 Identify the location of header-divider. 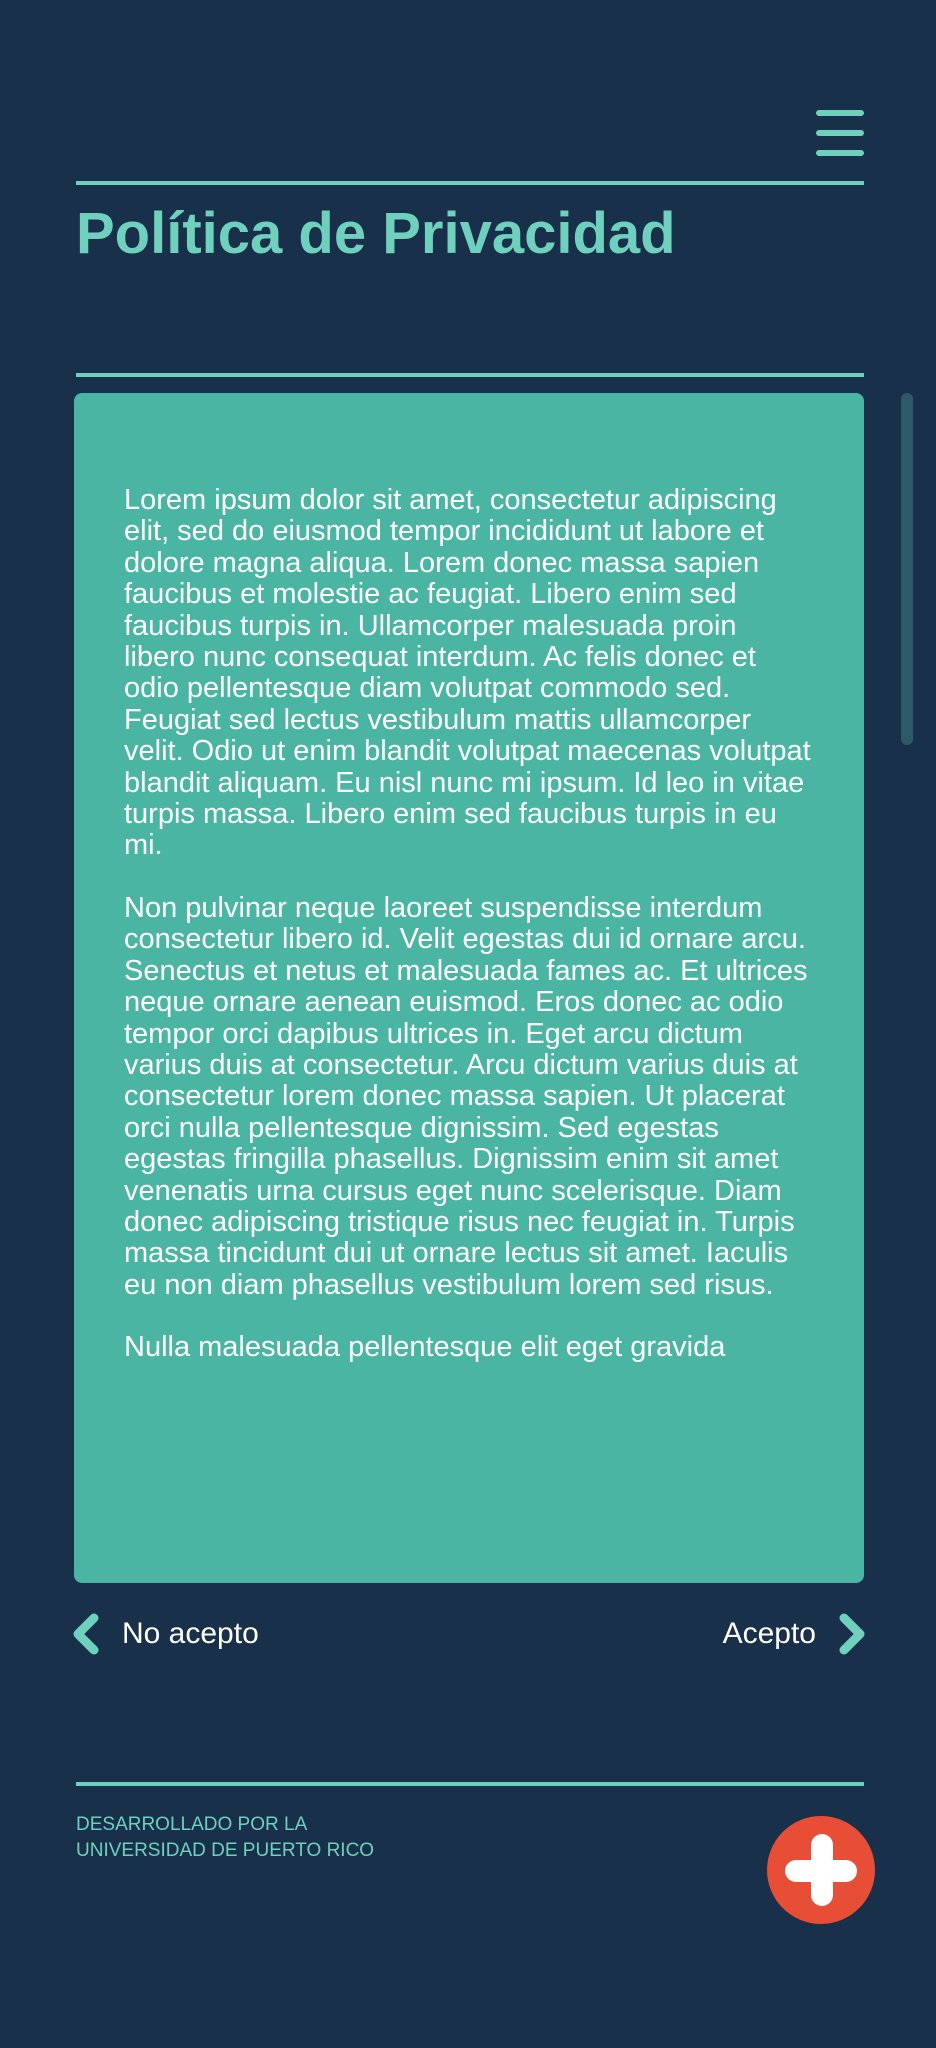
(470, 183).